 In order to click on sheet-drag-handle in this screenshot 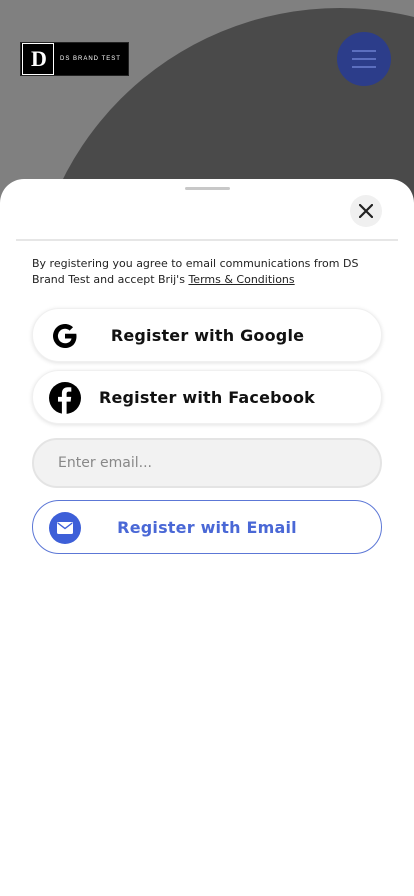, I will do `click(207, 188)`.